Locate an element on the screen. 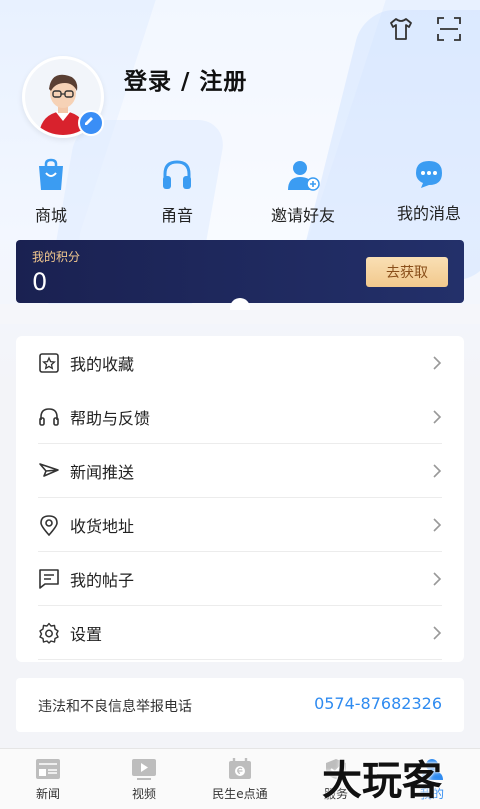 This screenshot has width=480, height=809. points-value: 0 is located at coordinates (40, 282).